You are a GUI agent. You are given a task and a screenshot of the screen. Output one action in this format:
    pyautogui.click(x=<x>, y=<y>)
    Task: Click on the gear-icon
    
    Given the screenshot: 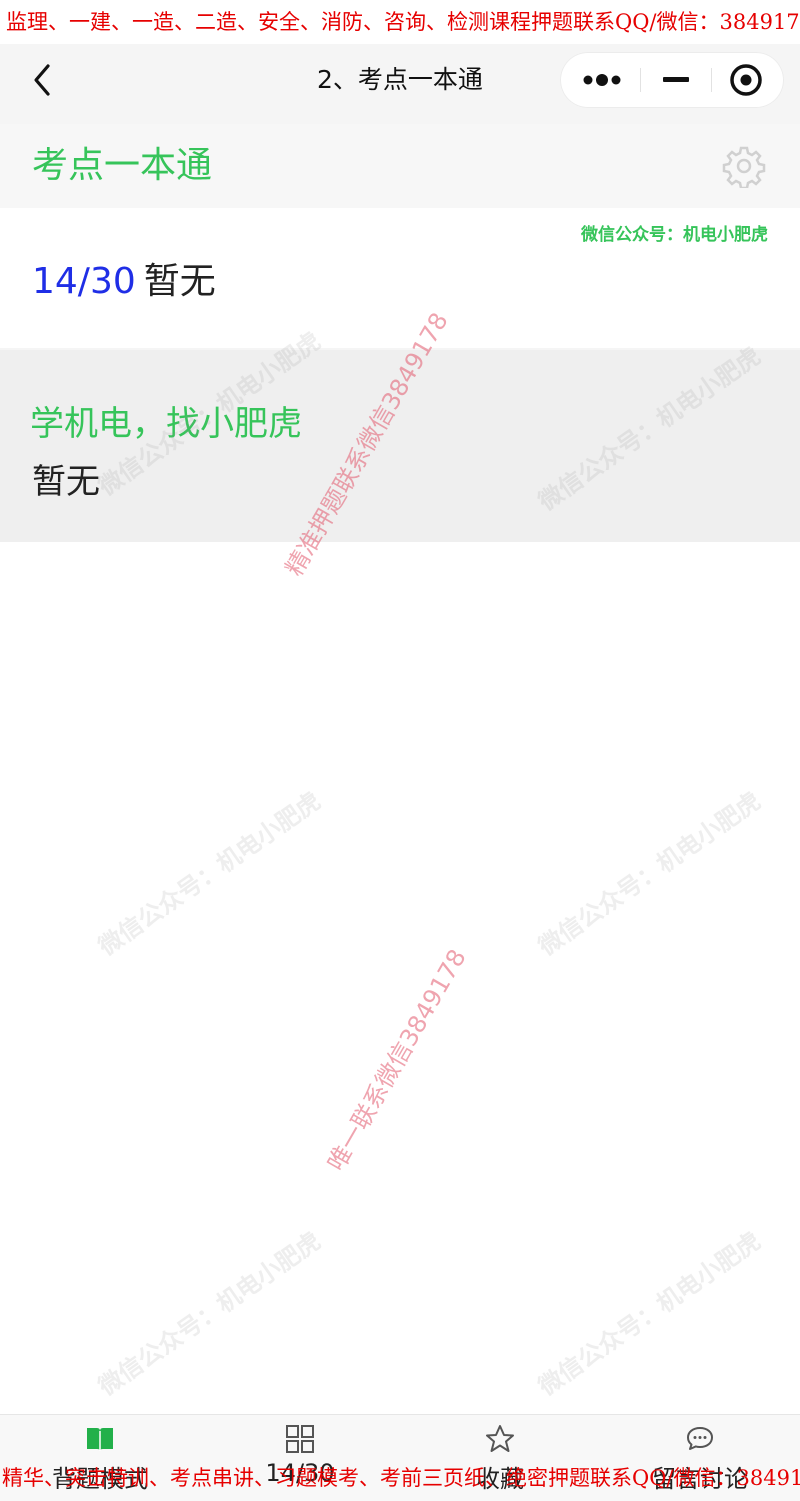 What is the action you would take?
    pyautogui.click(x=744, y=168)
    